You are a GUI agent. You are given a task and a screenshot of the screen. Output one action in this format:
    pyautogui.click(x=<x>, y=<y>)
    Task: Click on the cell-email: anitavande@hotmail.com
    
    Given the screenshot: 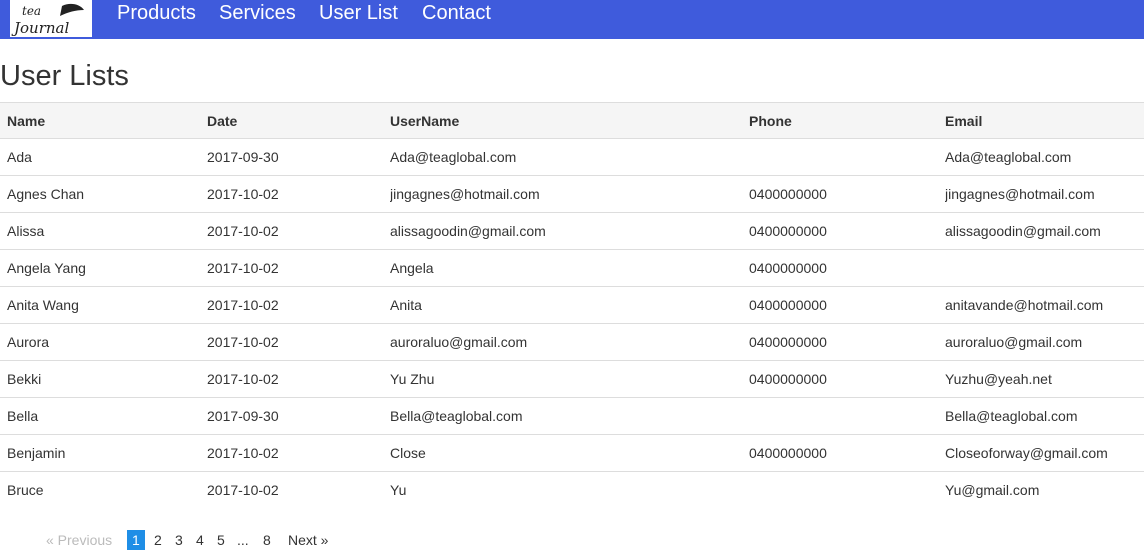 What is the action you would take?
    pyautogui.click(x=1024, y=305)
    